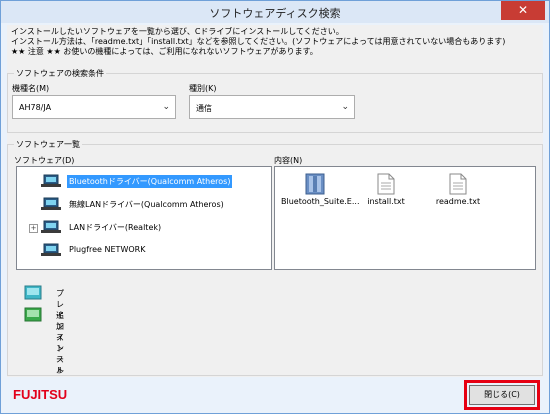 The width and height of the screenshot is (550, 414). I want to click on expand-toggle: +, so click(33, 228).